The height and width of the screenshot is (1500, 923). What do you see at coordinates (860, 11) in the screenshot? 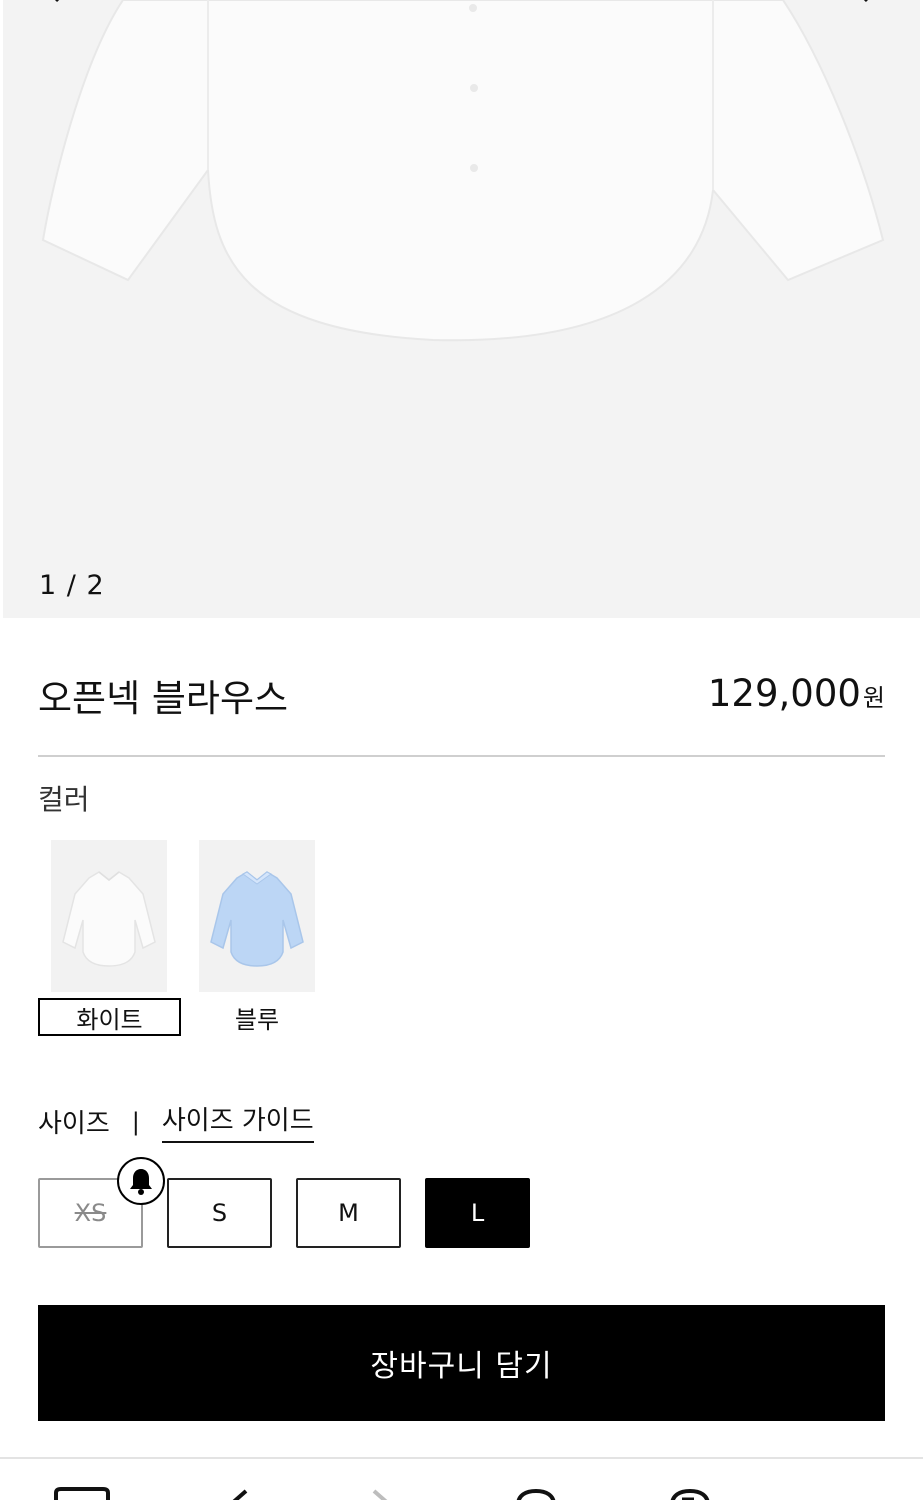
I see `next-image-button` at bounding box center [860, 11].